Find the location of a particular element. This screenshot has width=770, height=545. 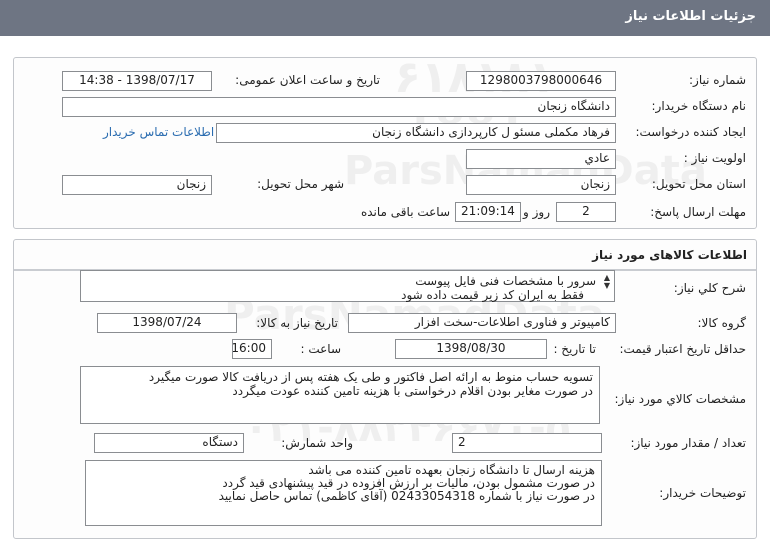

priority-field: عادي is located at coordinates (541, 159).